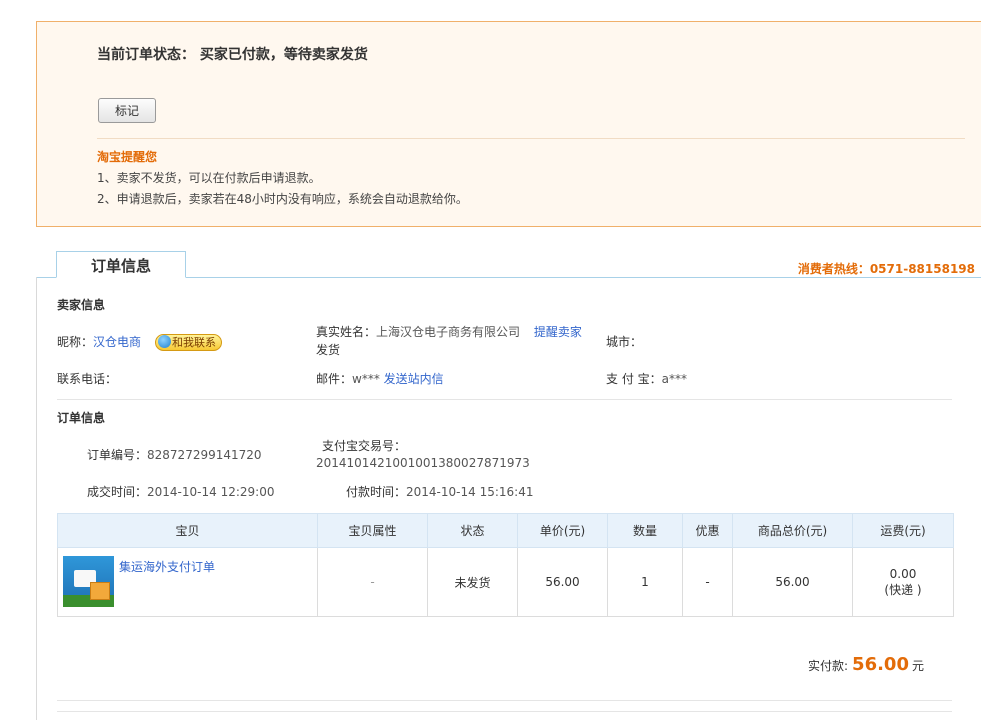  What do you see at coordinates (423, 453) in the screenshot?
I see `alipay-trade-row: 支付宝交易号： 2014101421001001380027871973` at bounding box center [423, 453].